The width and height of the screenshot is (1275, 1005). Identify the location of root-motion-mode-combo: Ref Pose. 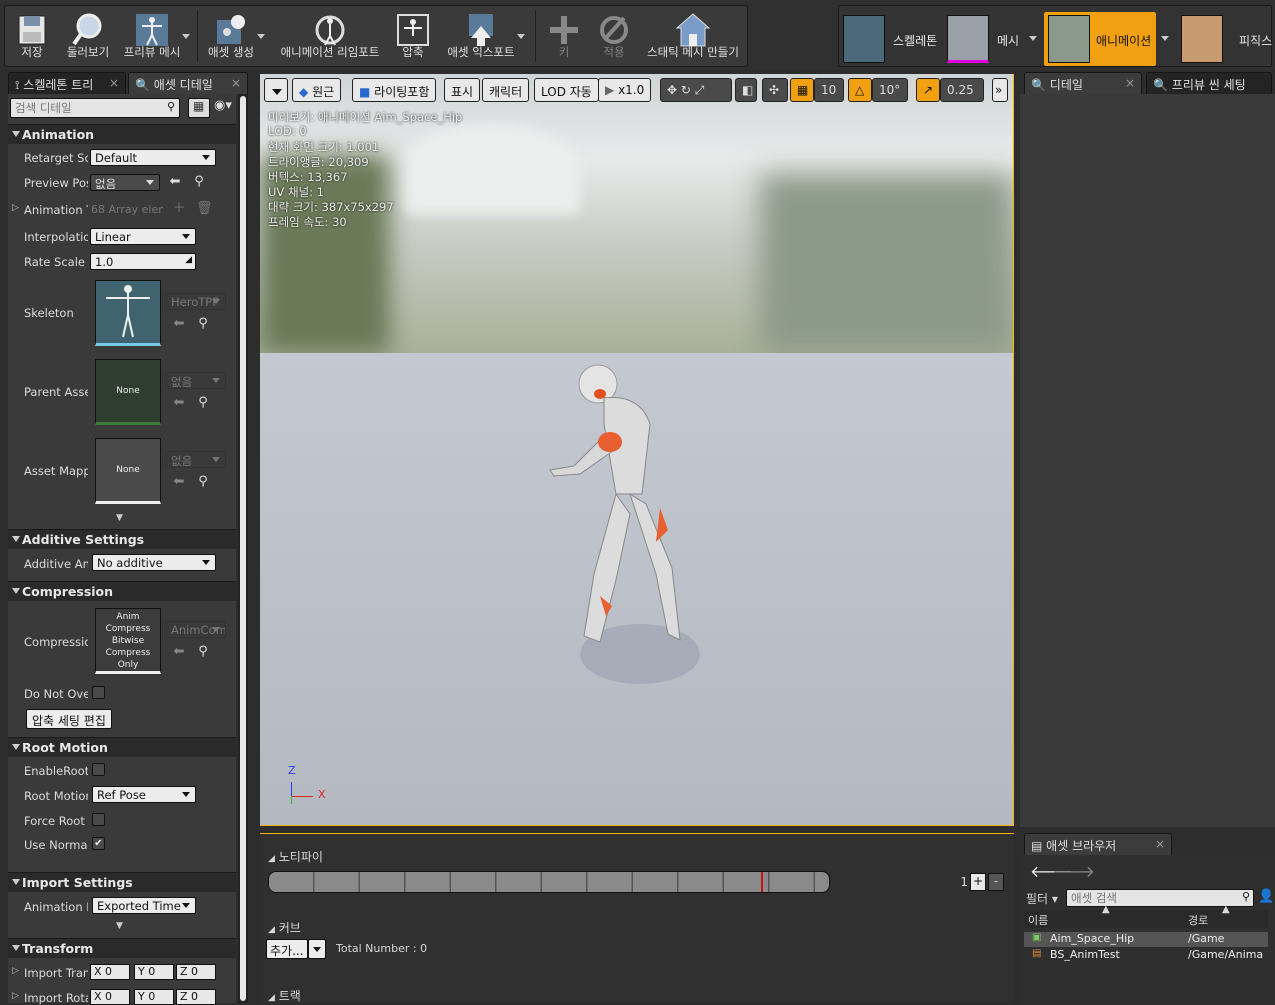
(144, 794).